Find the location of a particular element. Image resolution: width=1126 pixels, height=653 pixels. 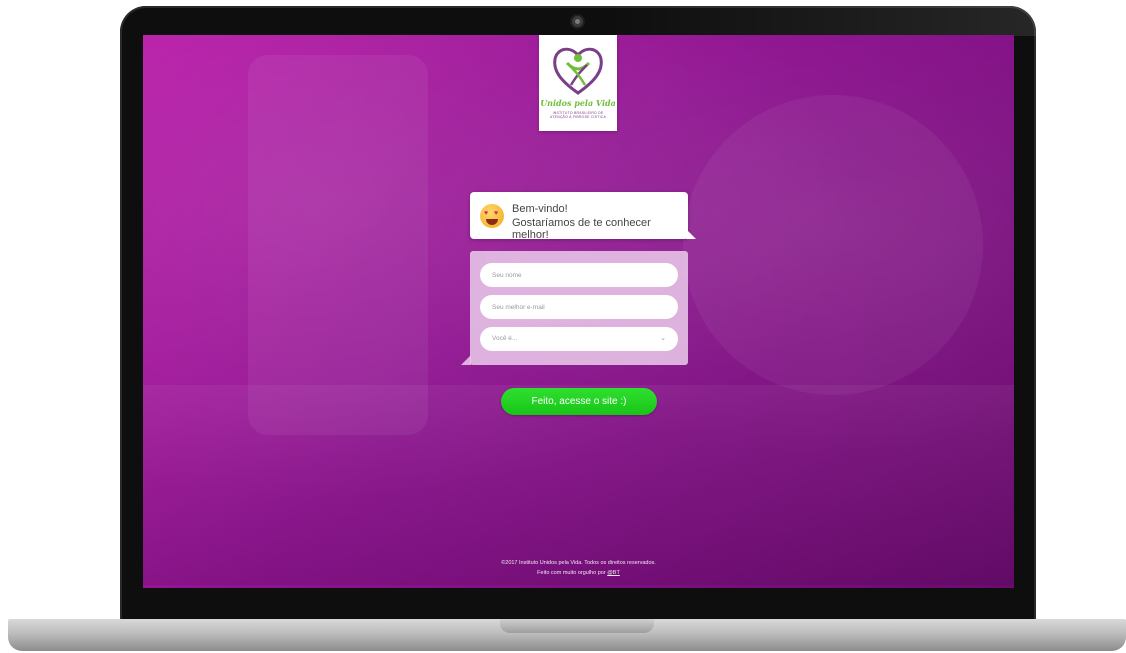

footer-credit: Feito com muito orgulho por @BT is located at coordinates (578, 573).